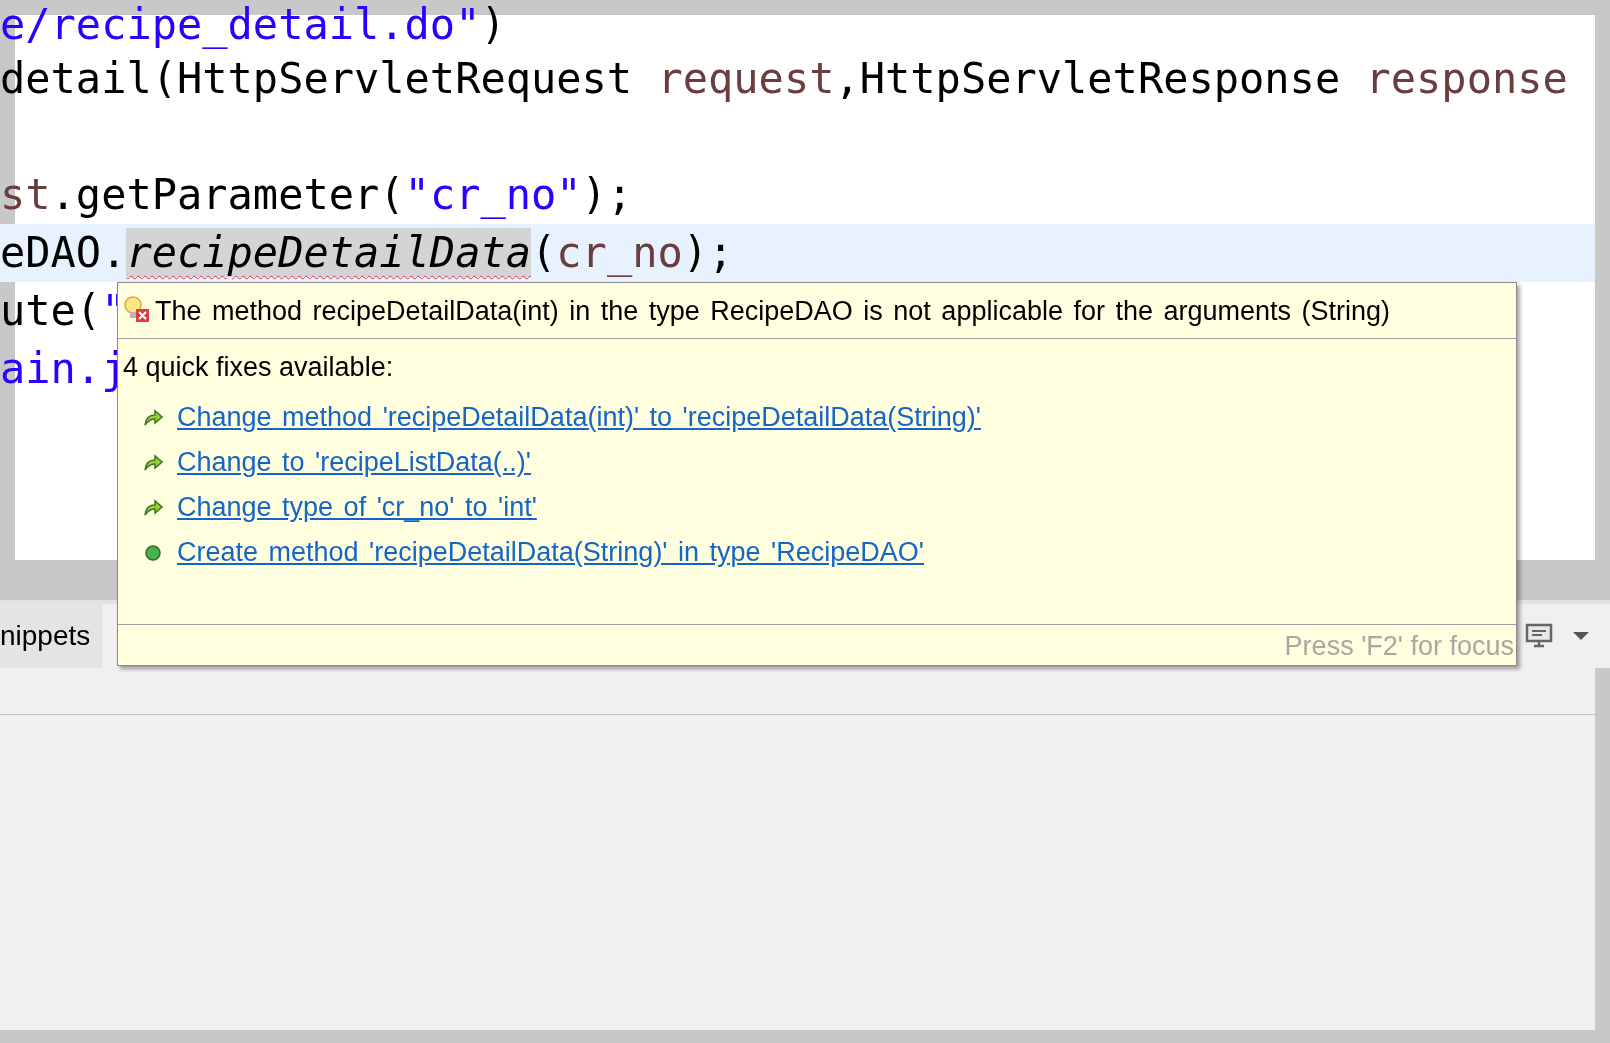 Image resolution: width=1610 pixels, height=1043 pixels. What do you see at coordinates (579, 417) in the screenshot?
I see `quick-fix-link: Change method 'recipeDetailData(int)' to 'recipeDetailData(String)'` at bounding box center [579, 417].